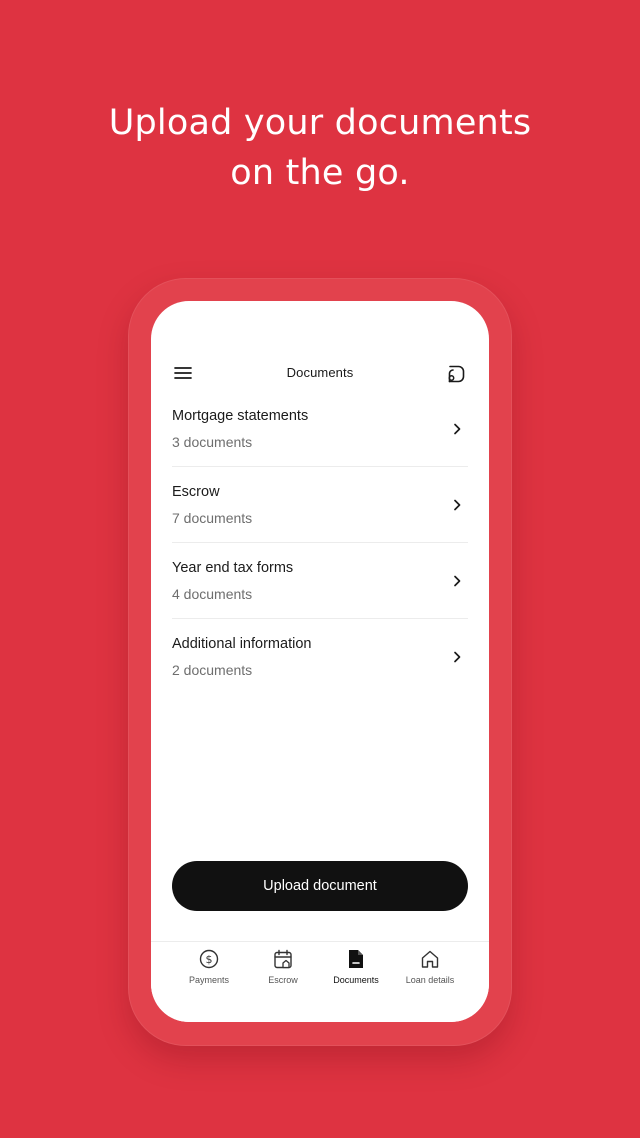 The image size is (640, 1138). Describe the element at coordinates (196, 492) in the screenshot. I see `category-name: Escrow` at that location.